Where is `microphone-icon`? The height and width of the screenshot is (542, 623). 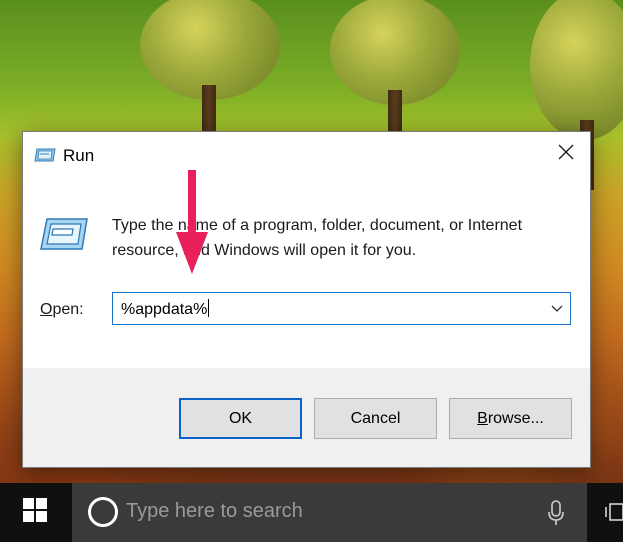
microphone-icon is located at coordinates (556, 513).